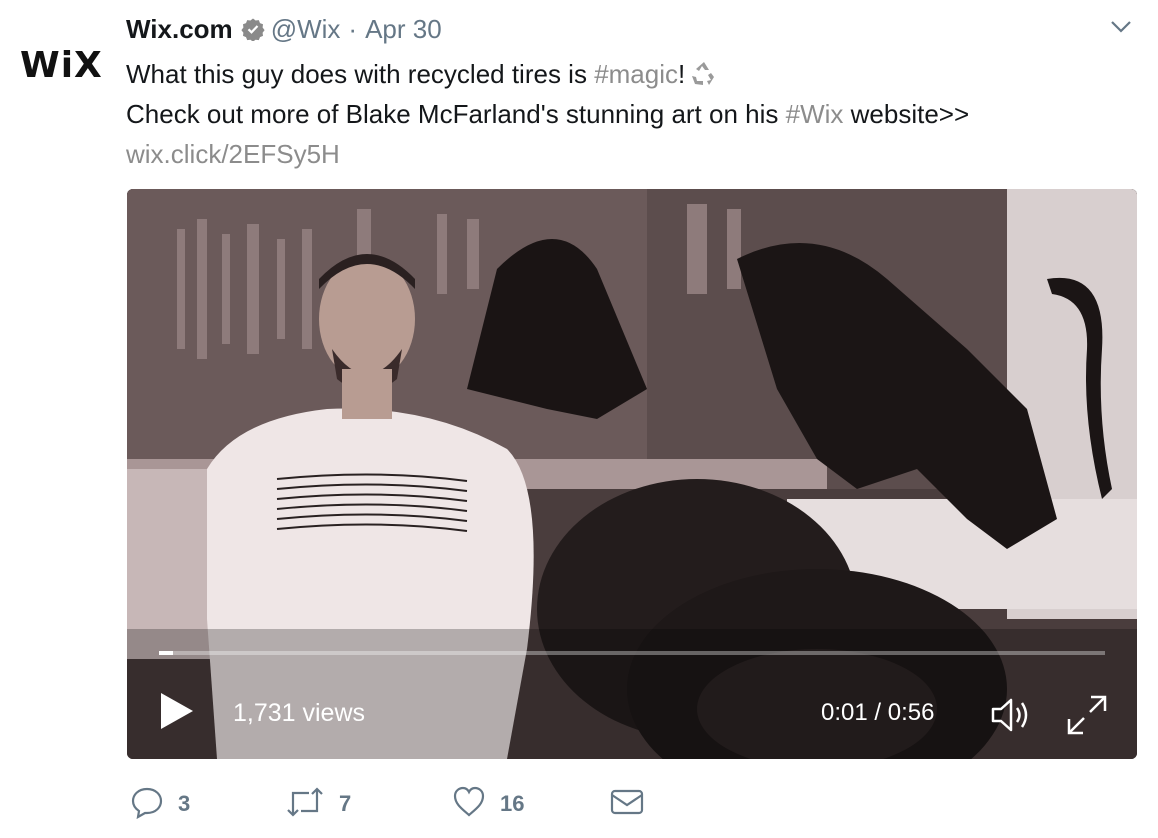 The width and height of the screenshot is (1158, 838). Describe the element at coordinates (626, 154) in the screenshot. I see `tweet-line-3: wix.click/2EFSy5H` at that location.